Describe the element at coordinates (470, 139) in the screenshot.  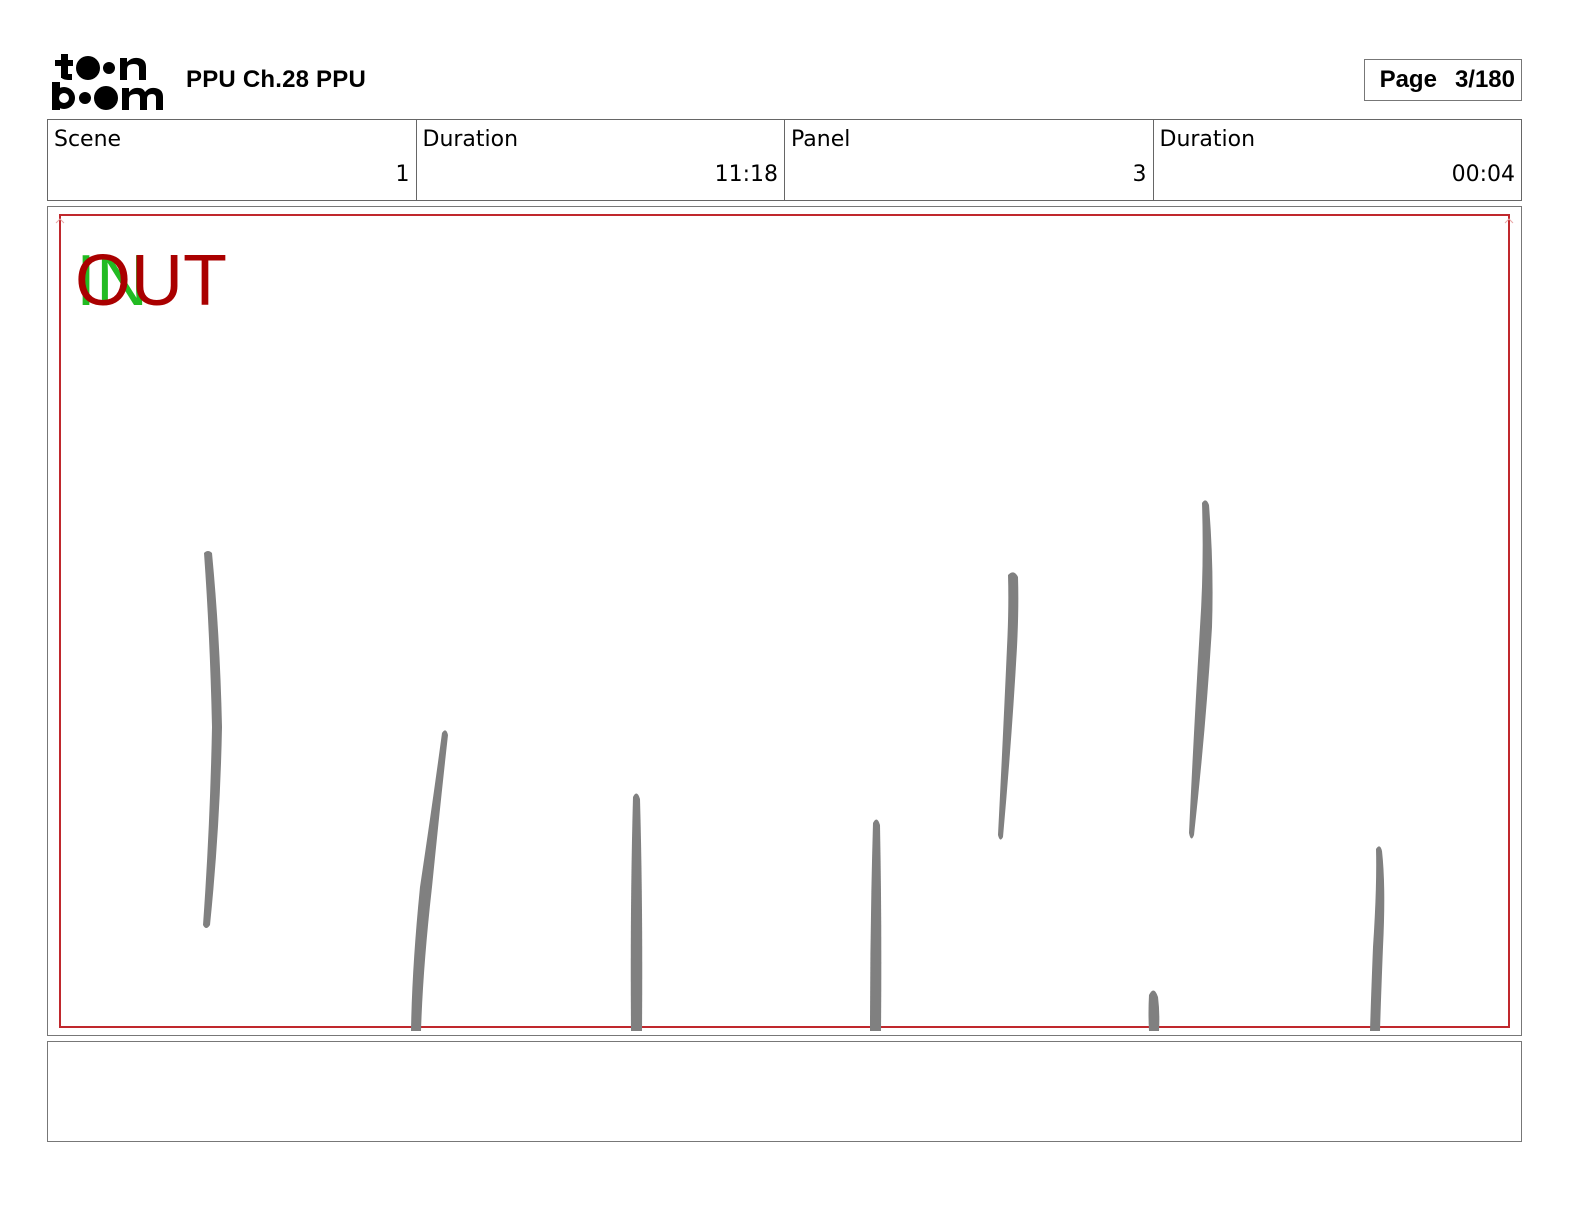
I see `scene-duration-label: Duration` at that location.